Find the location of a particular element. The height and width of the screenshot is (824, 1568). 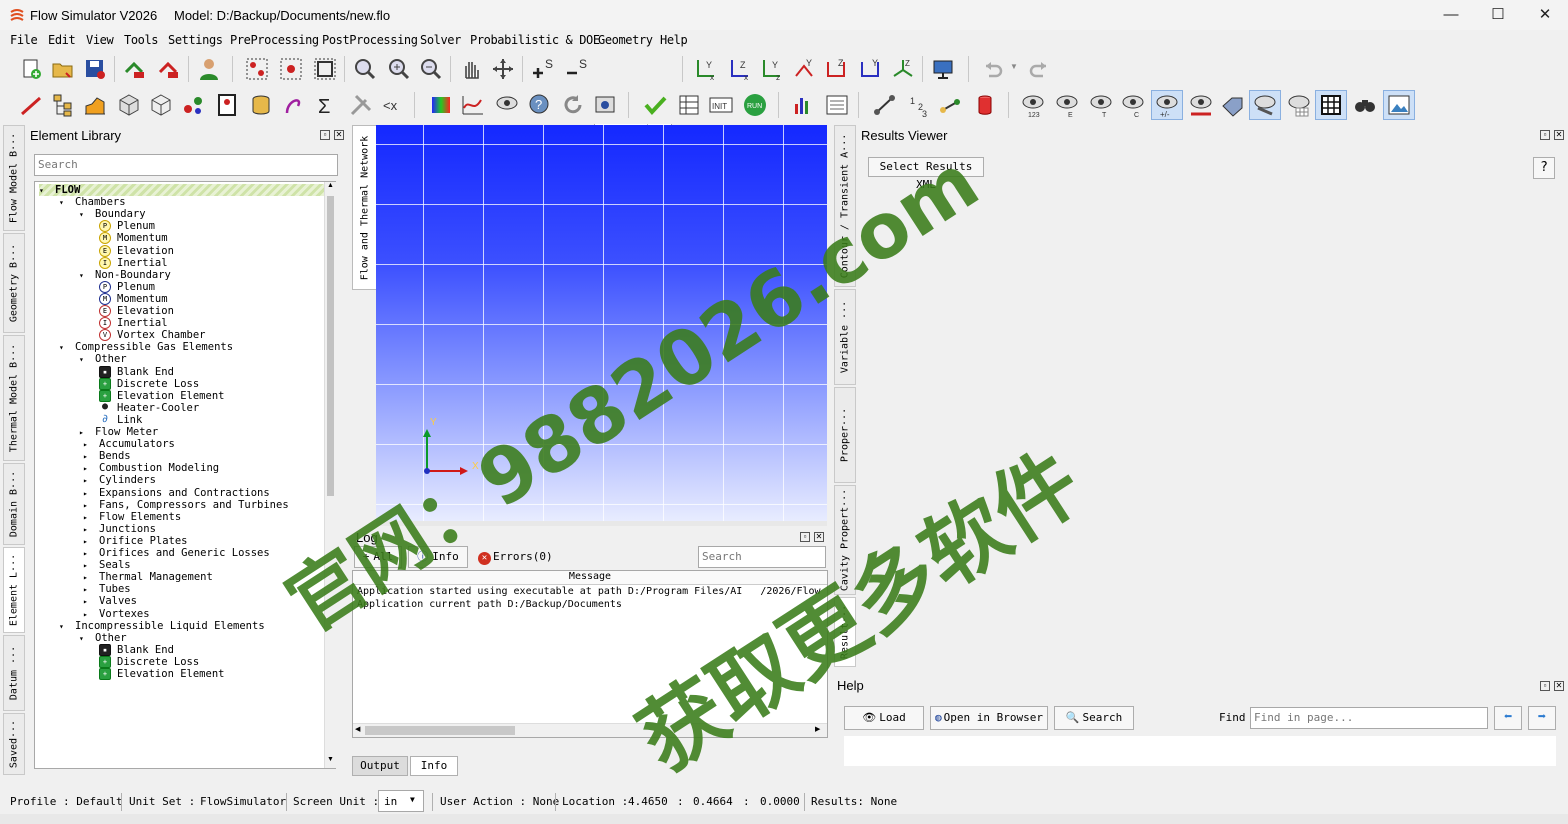

report-icon is located at coordinates (837, 105).